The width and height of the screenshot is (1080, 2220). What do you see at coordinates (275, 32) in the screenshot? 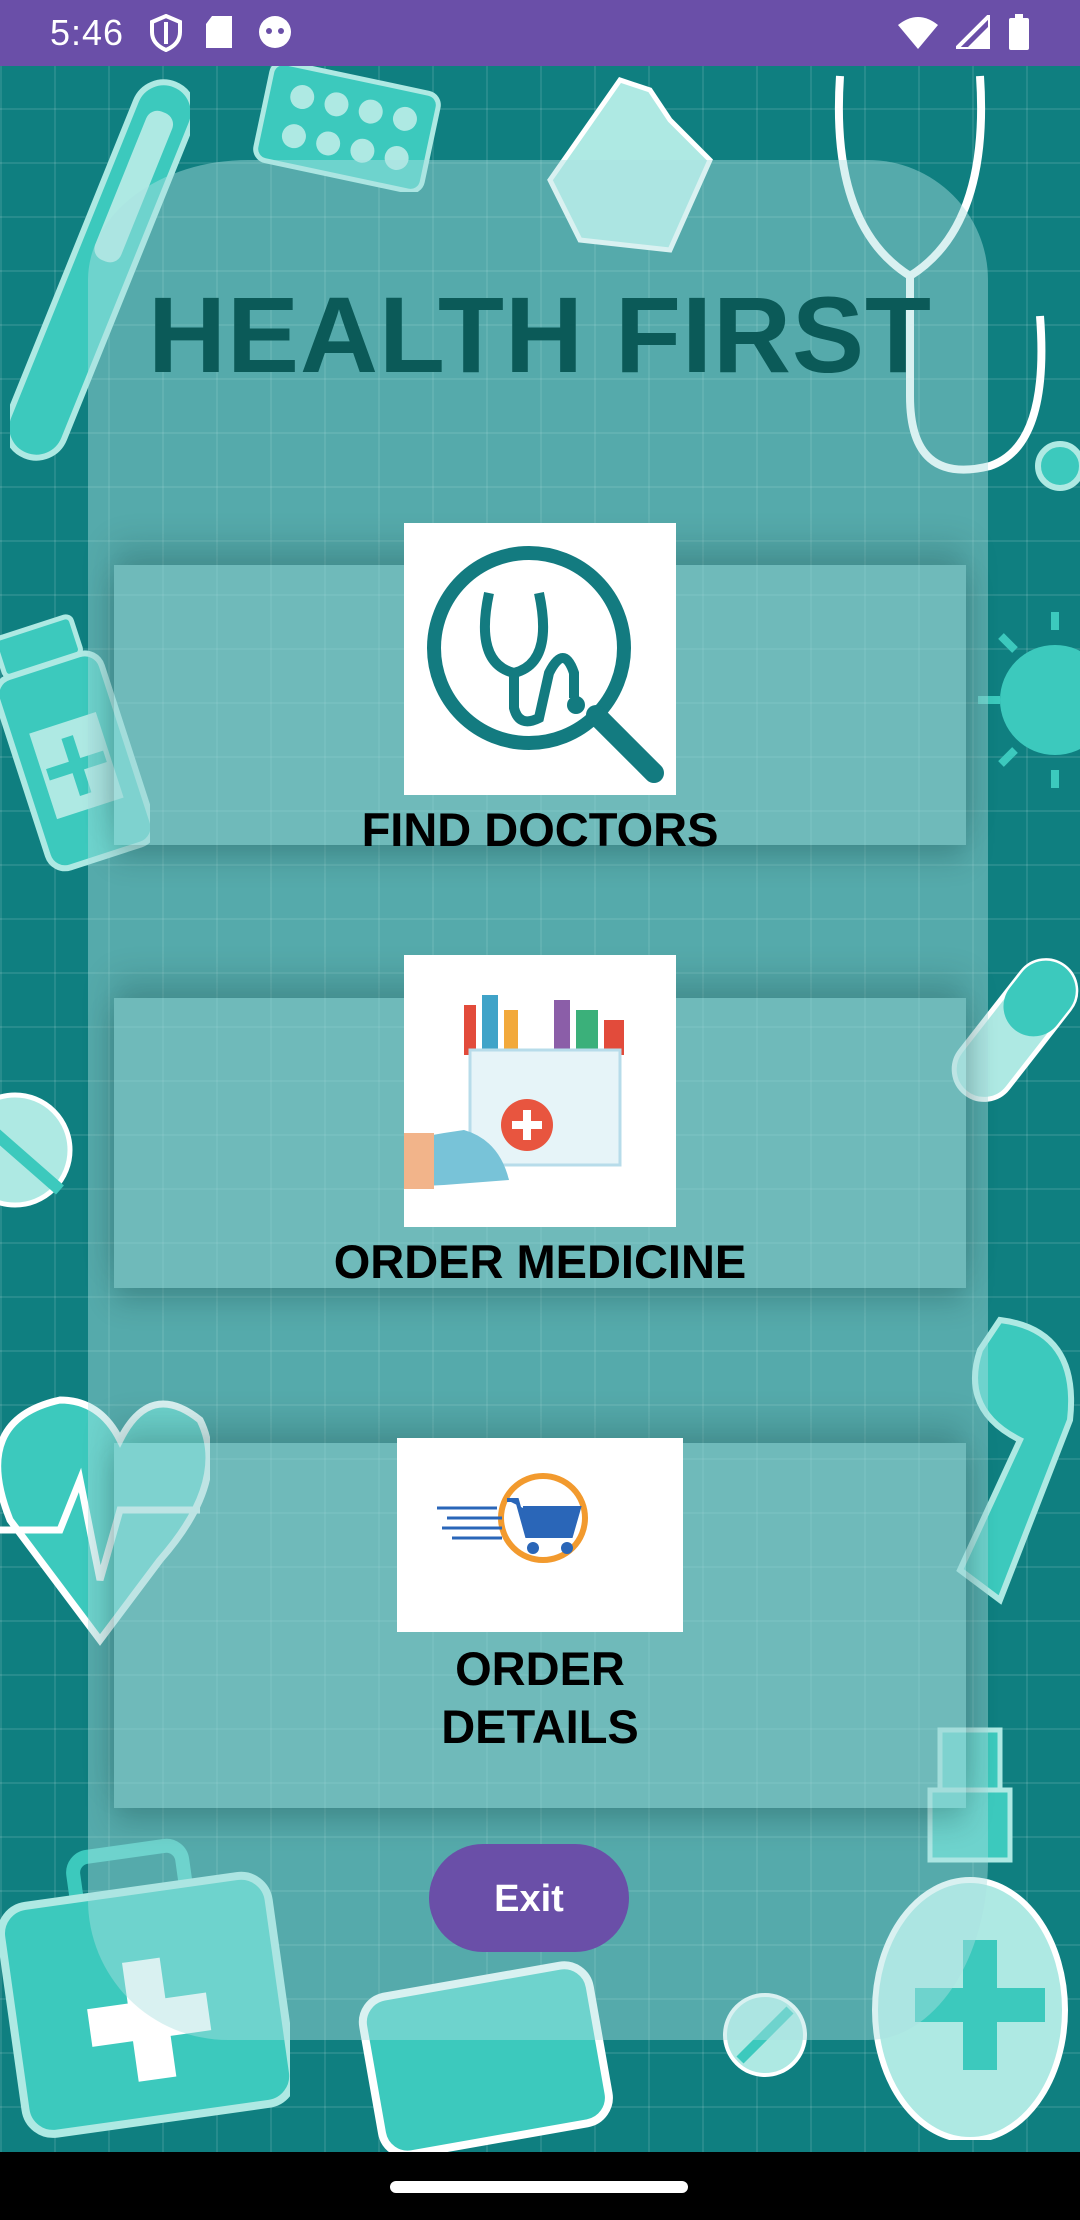
I see `android-debug-icon` at bounding box center [275, 32].